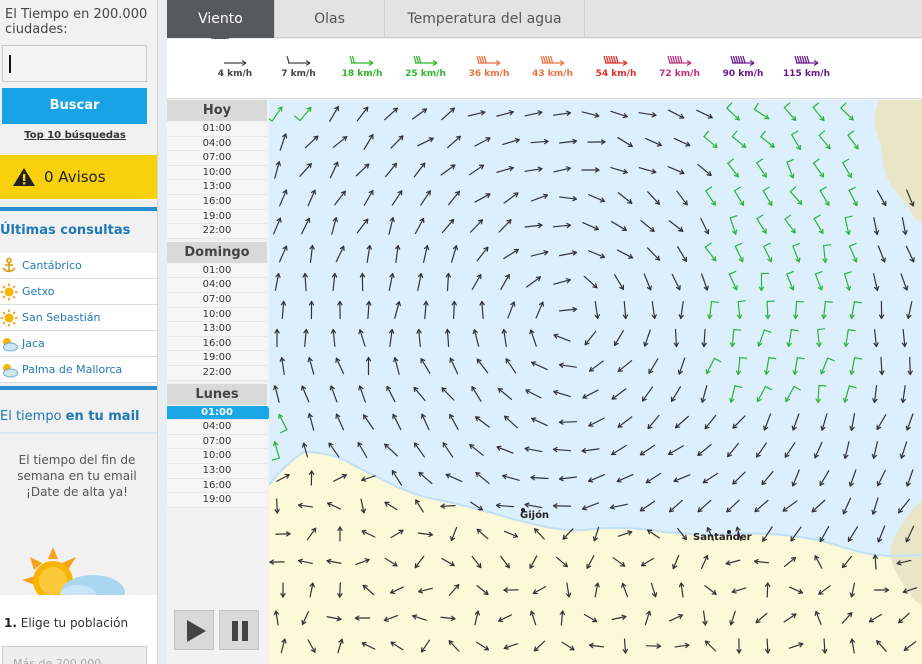 The width and height of the screenshot is (922, 664). What do you see at coordinates (10, 64) in the screenshot?
I see `text-caret` at bounding box center [10, 64].